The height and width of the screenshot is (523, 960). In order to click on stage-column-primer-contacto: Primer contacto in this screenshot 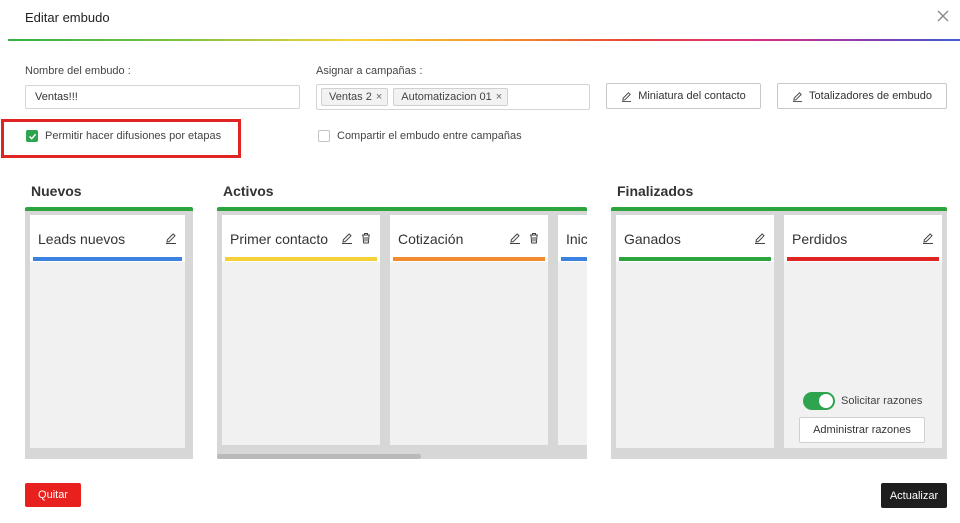, I will do `click(301, 330)`.